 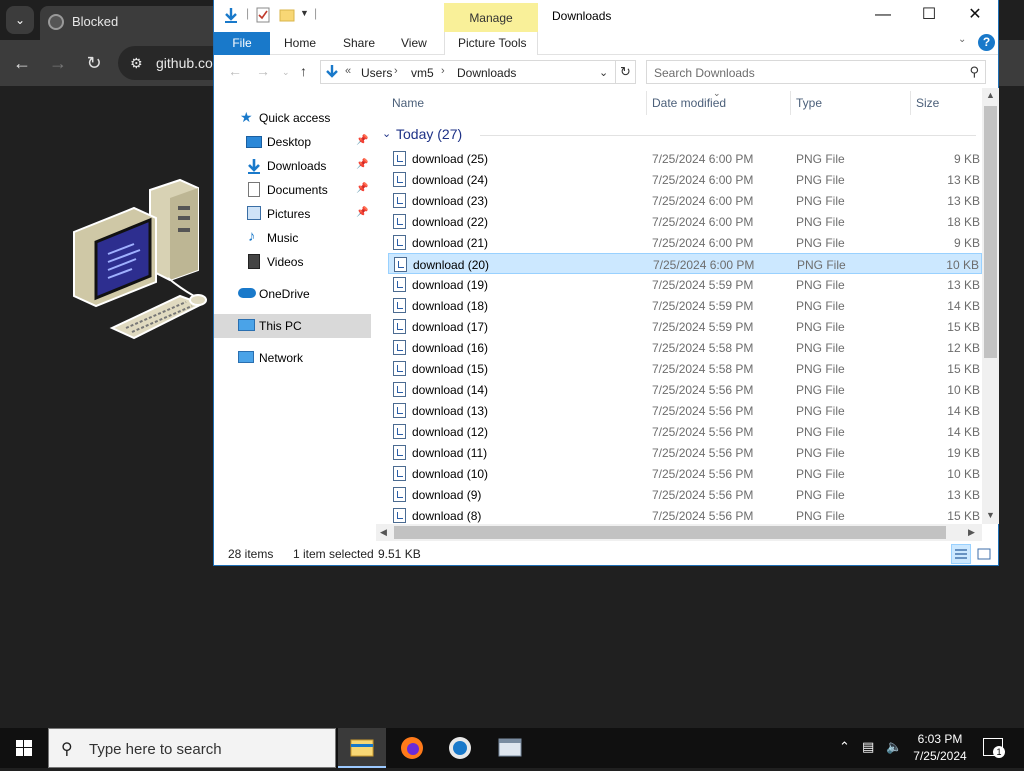 I want to click on scroll-right-icon: ▶, so click(x=971, y=532).